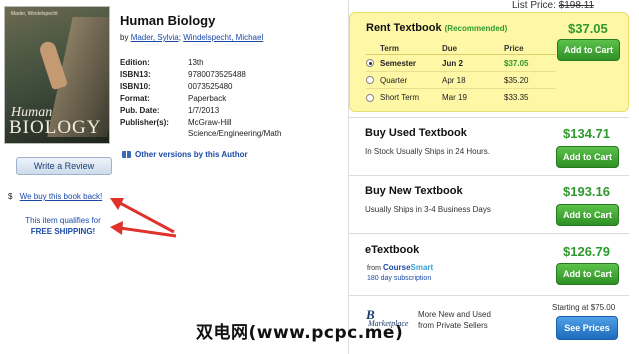  Describe the element at coordinates (392, 250) in the screenshot. I see `etextbook-title: eTextbook` at that location.